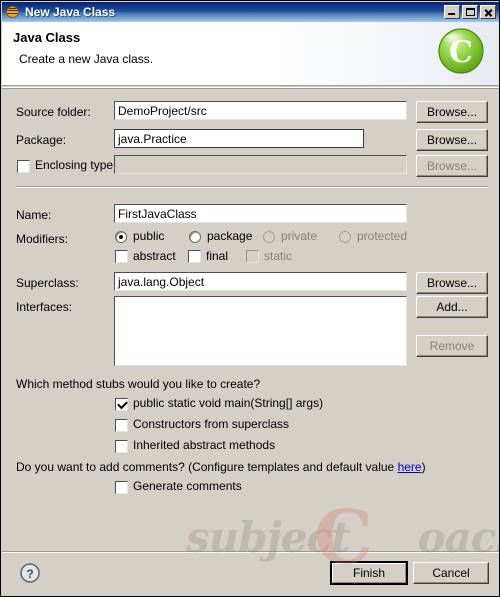 The height and width of the screenshot is (597, 500). I want to click on footer-separator, so click(250, 552).